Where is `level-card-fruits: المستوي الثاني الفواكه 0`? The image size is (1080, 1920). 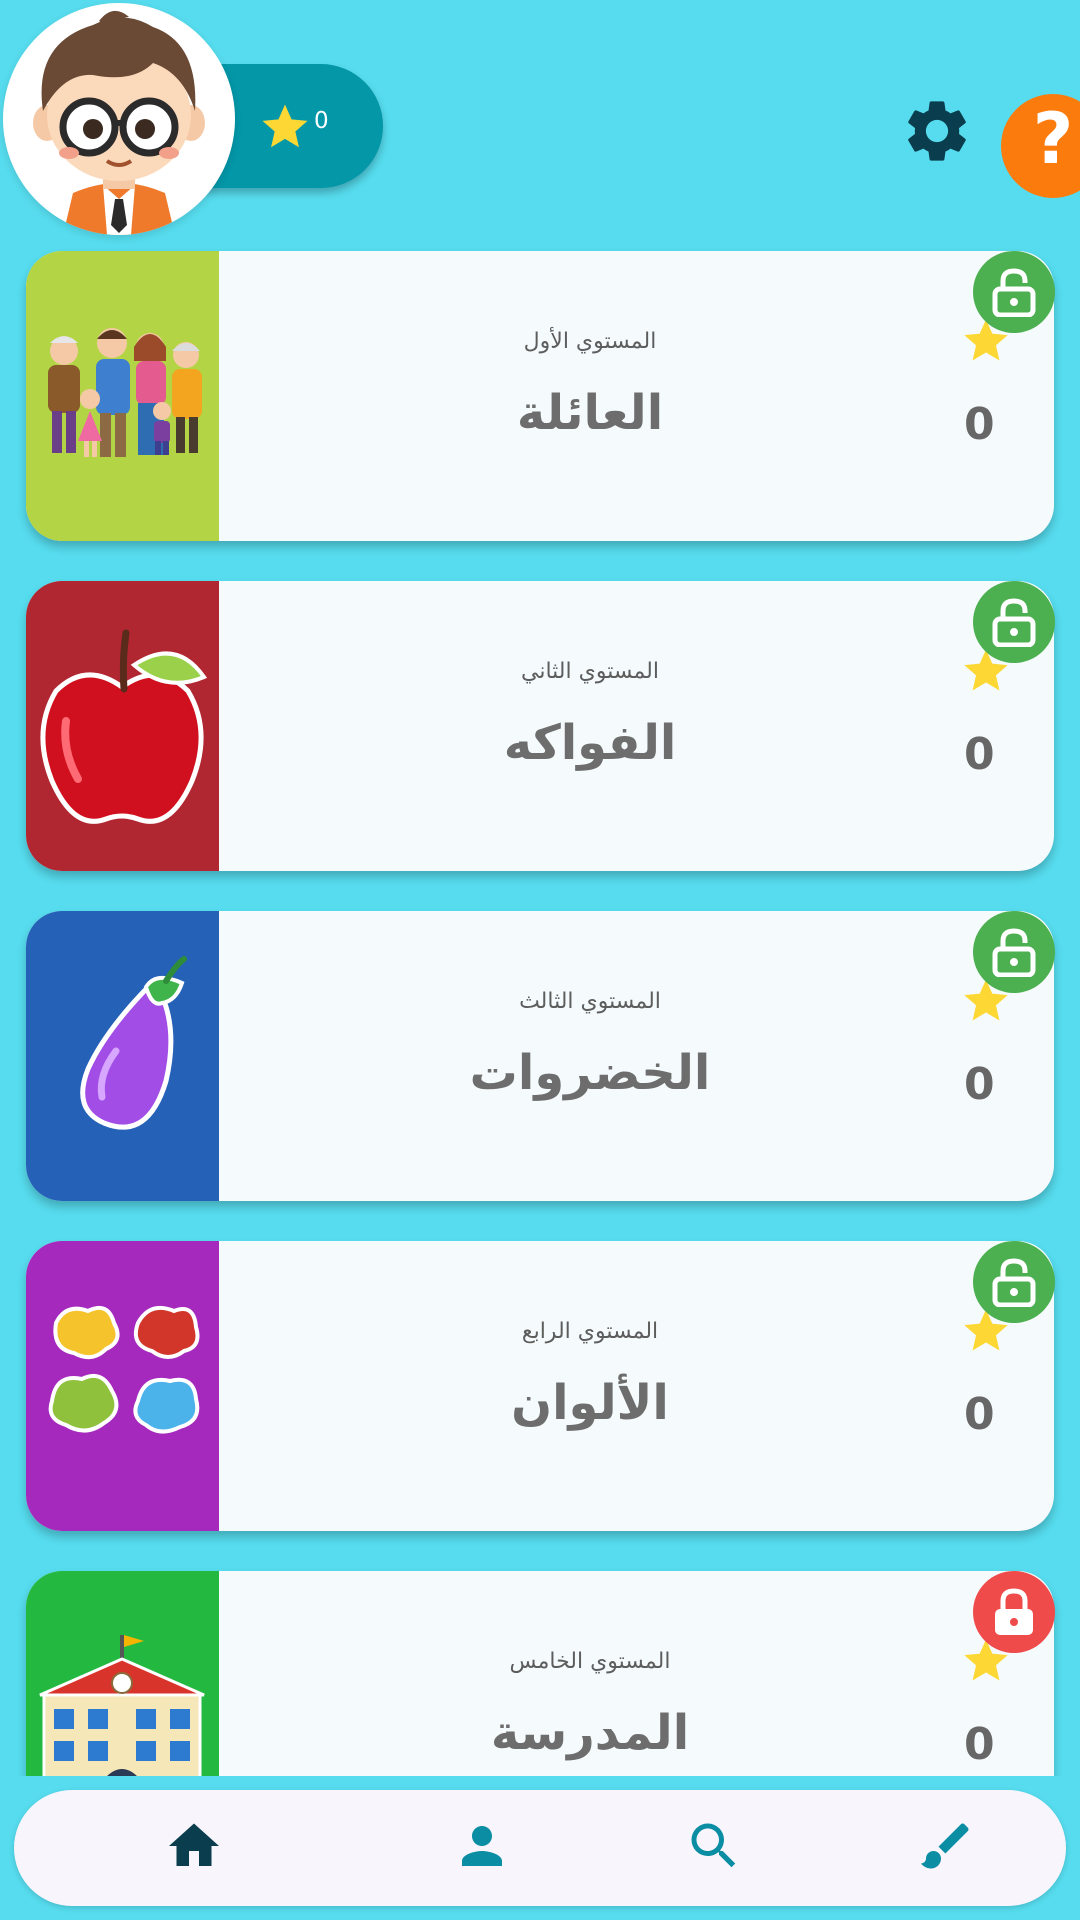
level-card-fruits: المستوي الثاني الفواكه 0 is located at coordinates (540, 726).